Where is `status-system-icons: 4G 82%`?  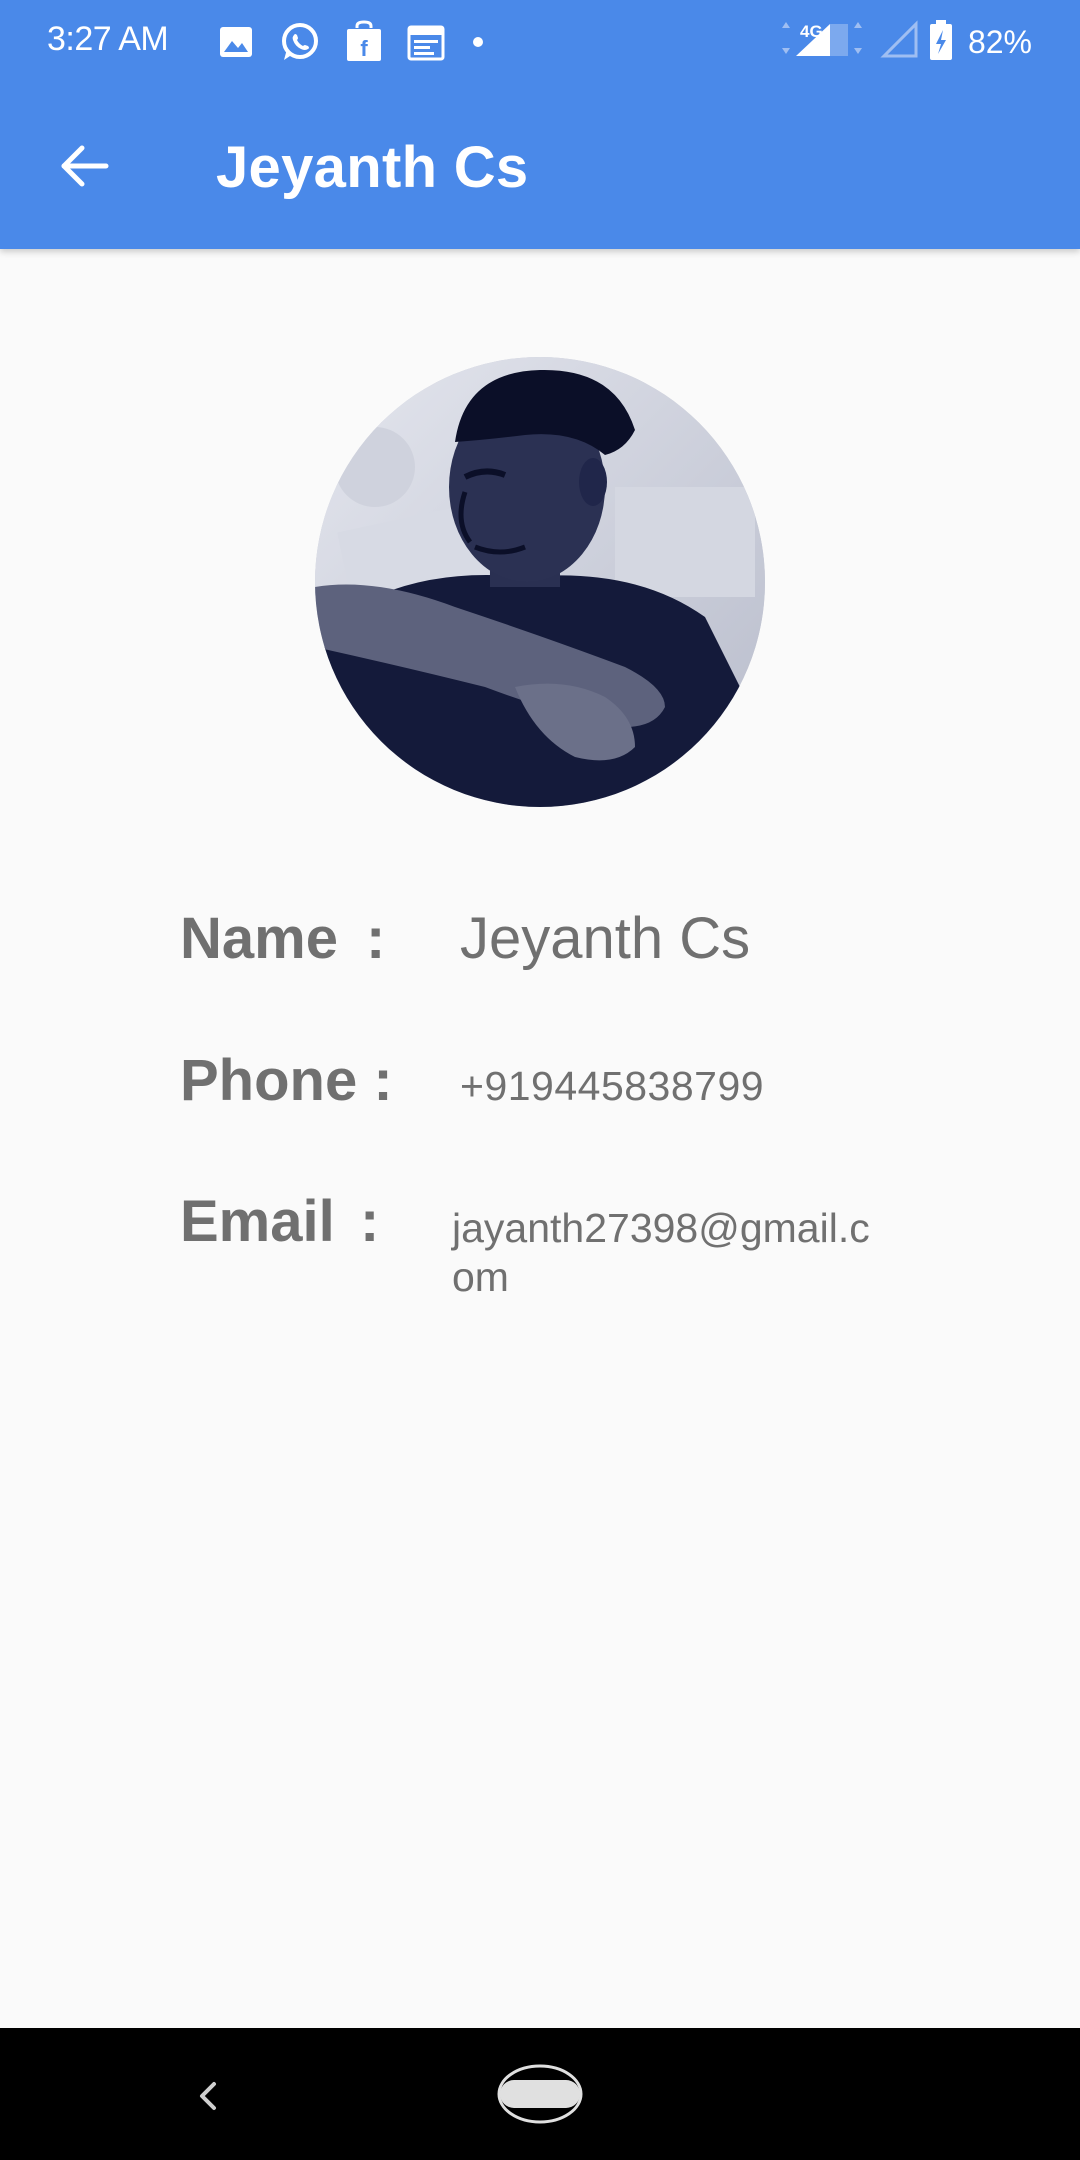
status-system-icons: 4G 82% is located at coordinates (904, 42).